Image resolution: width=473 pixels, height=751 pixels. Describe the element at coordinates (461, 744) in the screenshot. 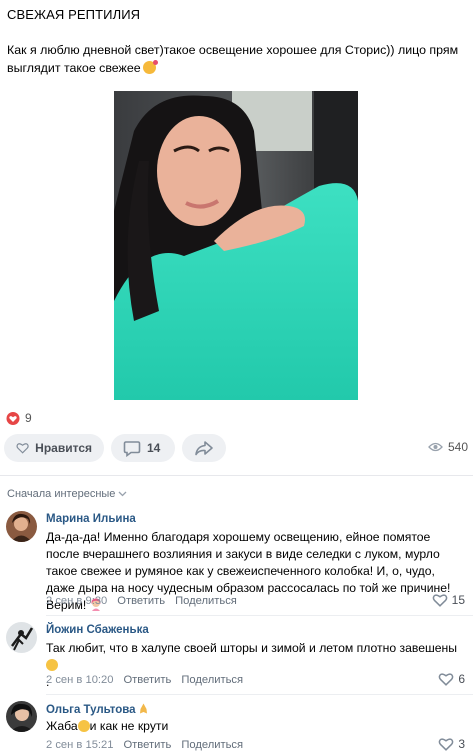

I see `comment-likes-count: 3` at that location.